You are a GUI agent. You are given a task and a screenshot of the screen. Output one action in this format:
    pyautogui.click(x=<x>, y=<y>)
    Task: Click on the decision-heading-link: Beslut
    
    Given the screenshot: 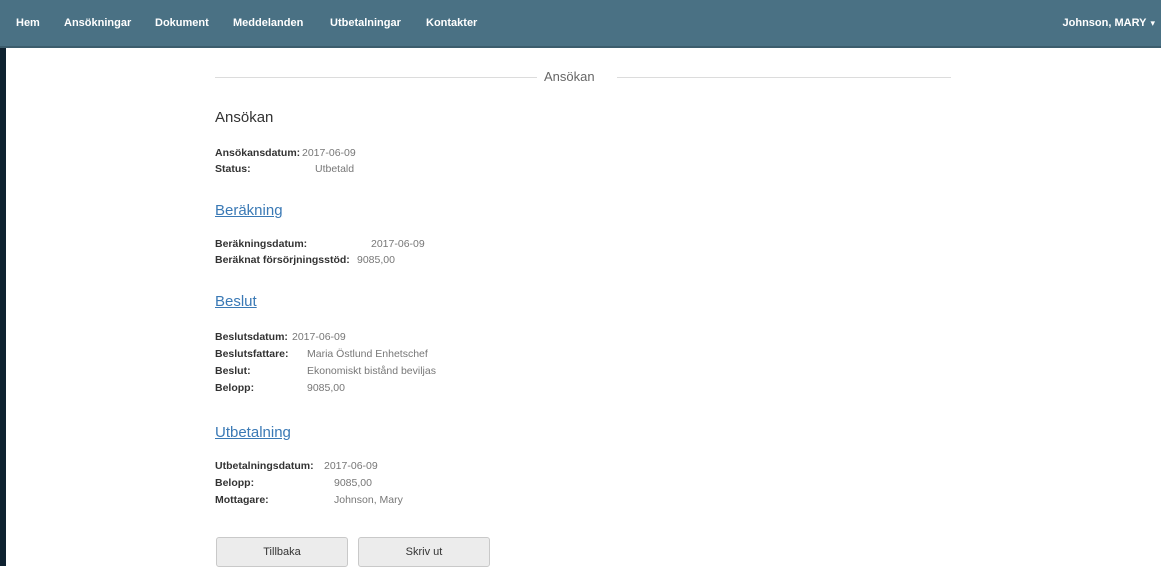 What is the action you would take?
    pyautogui.click(x=236, y=301)
    